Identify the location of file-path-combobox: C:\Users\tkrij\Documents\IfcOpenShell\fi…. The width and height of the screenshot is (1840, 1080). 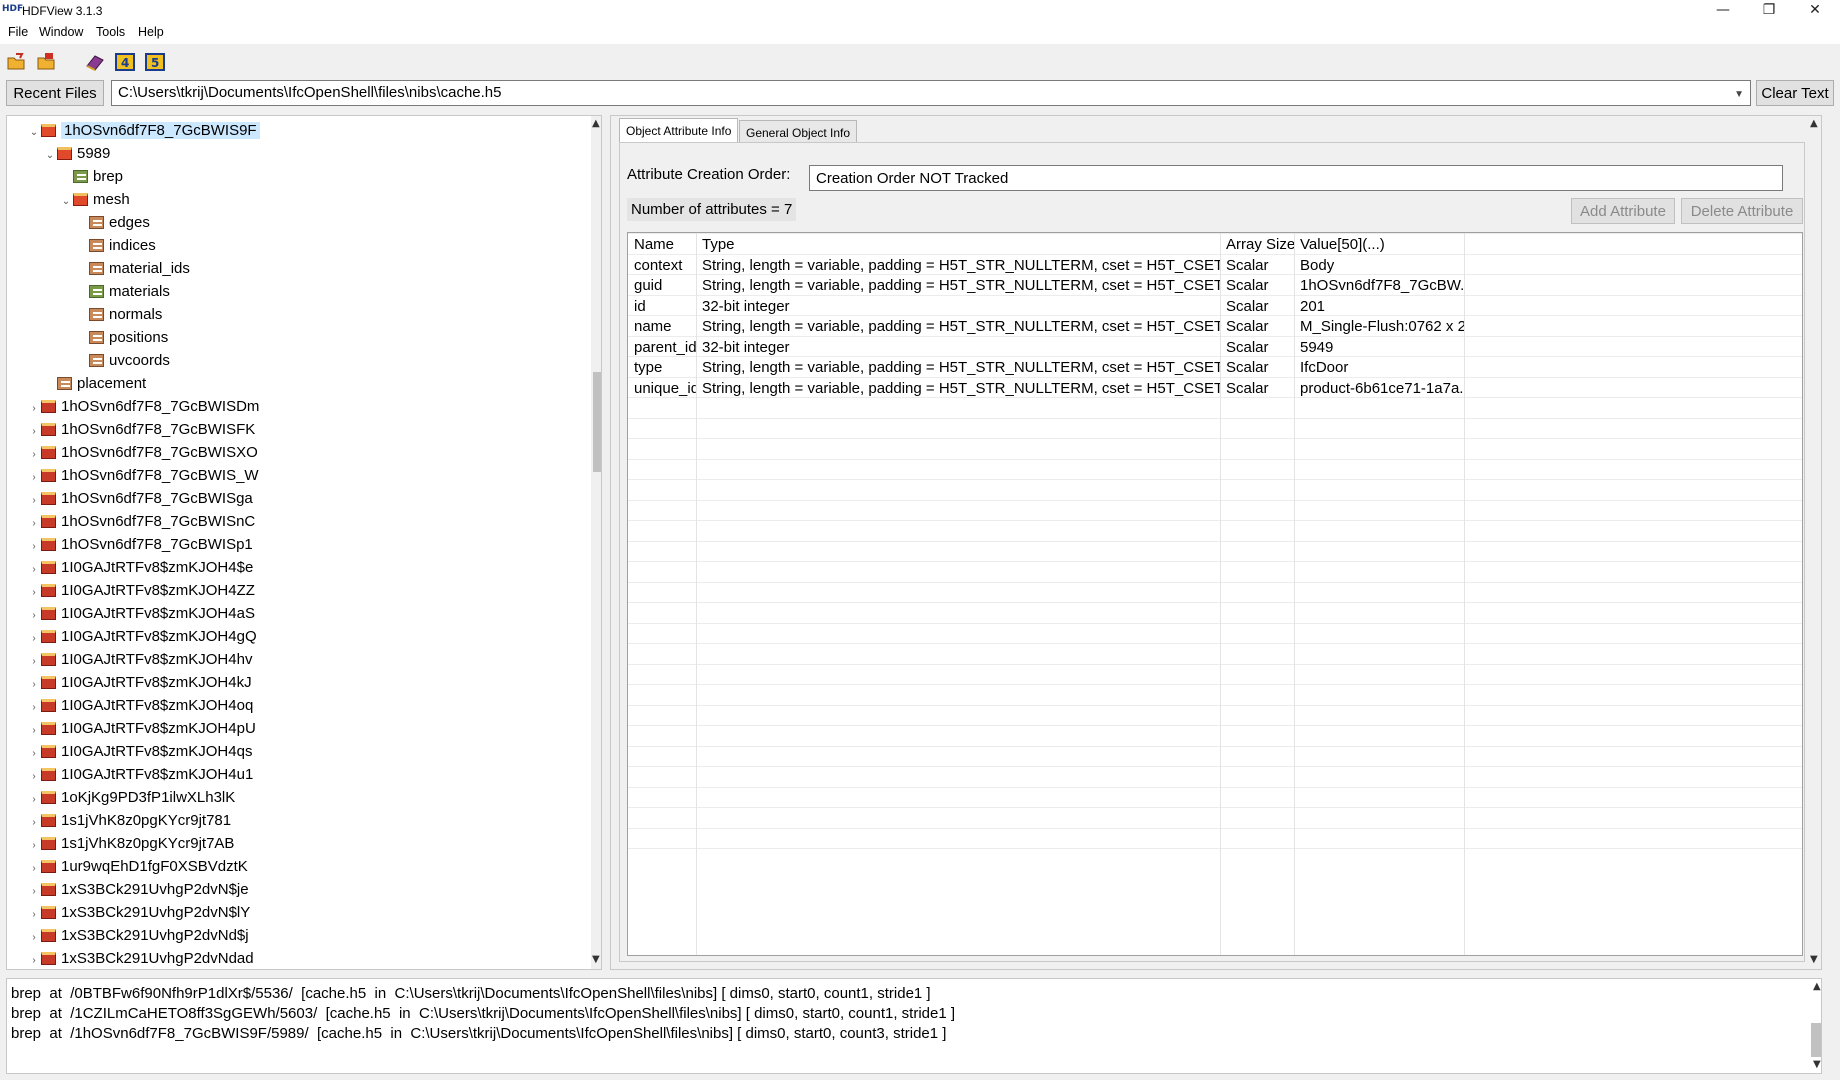
(931, 93).